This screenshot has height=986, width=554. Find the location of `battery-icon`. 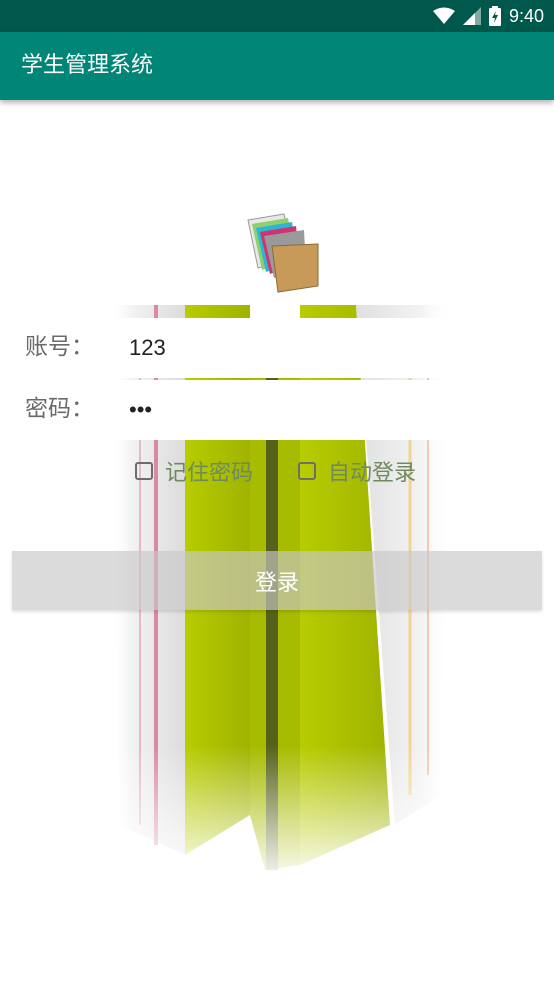

battery-icon is located at coordinates (494, 16).